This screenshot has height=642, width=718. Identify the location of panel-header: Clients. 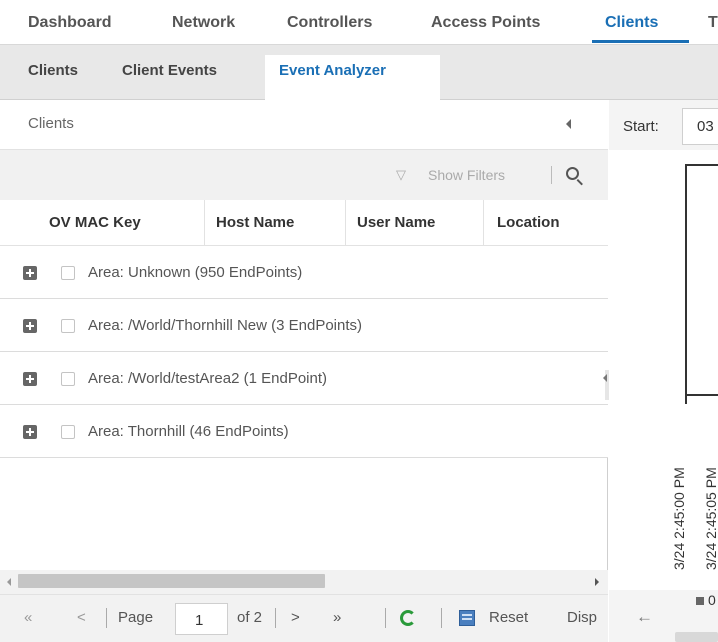
(304, 125).